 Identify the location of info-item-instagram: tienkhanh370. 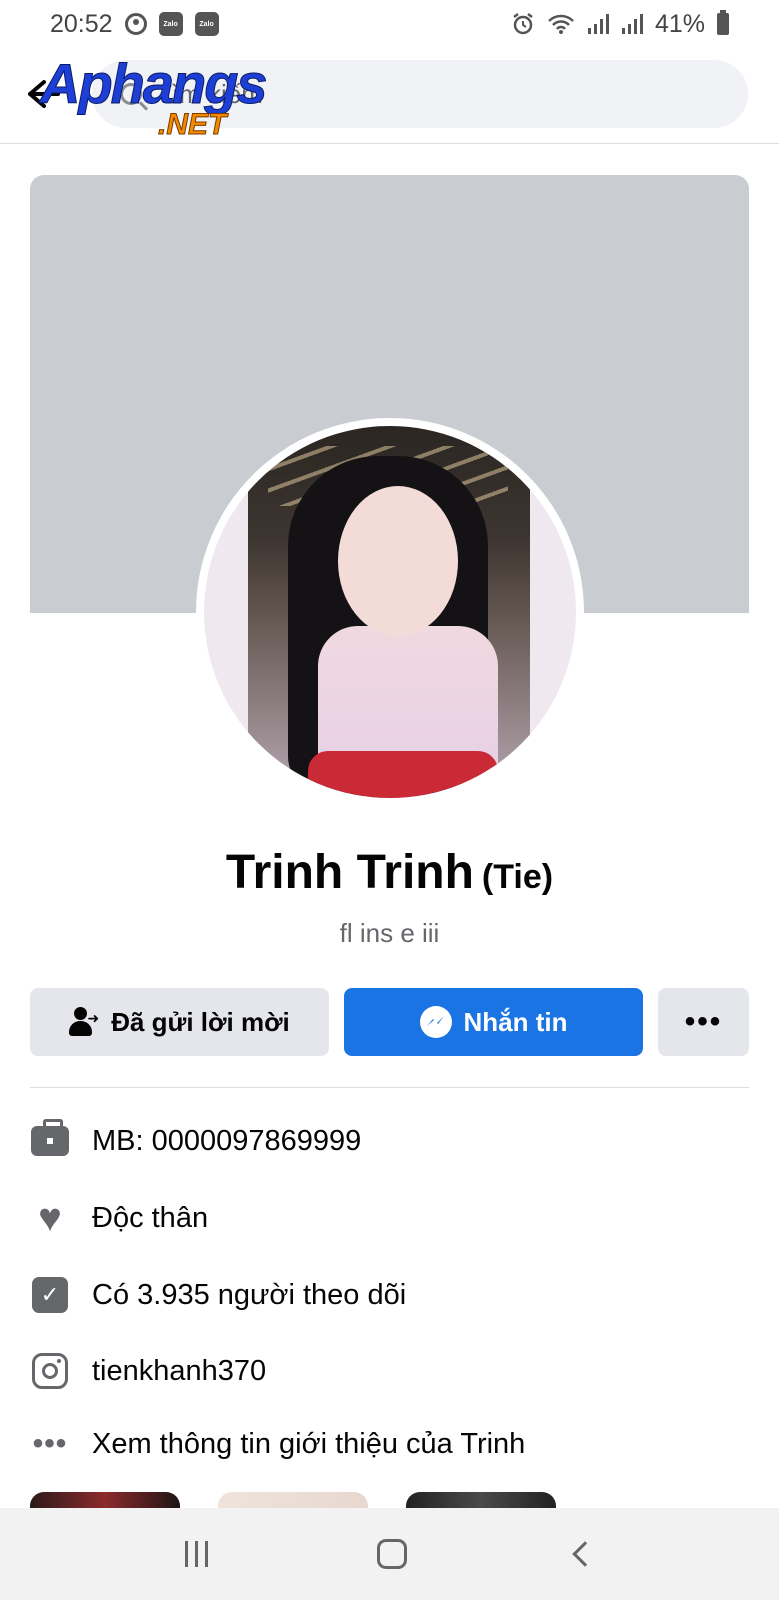
(389, 1371).